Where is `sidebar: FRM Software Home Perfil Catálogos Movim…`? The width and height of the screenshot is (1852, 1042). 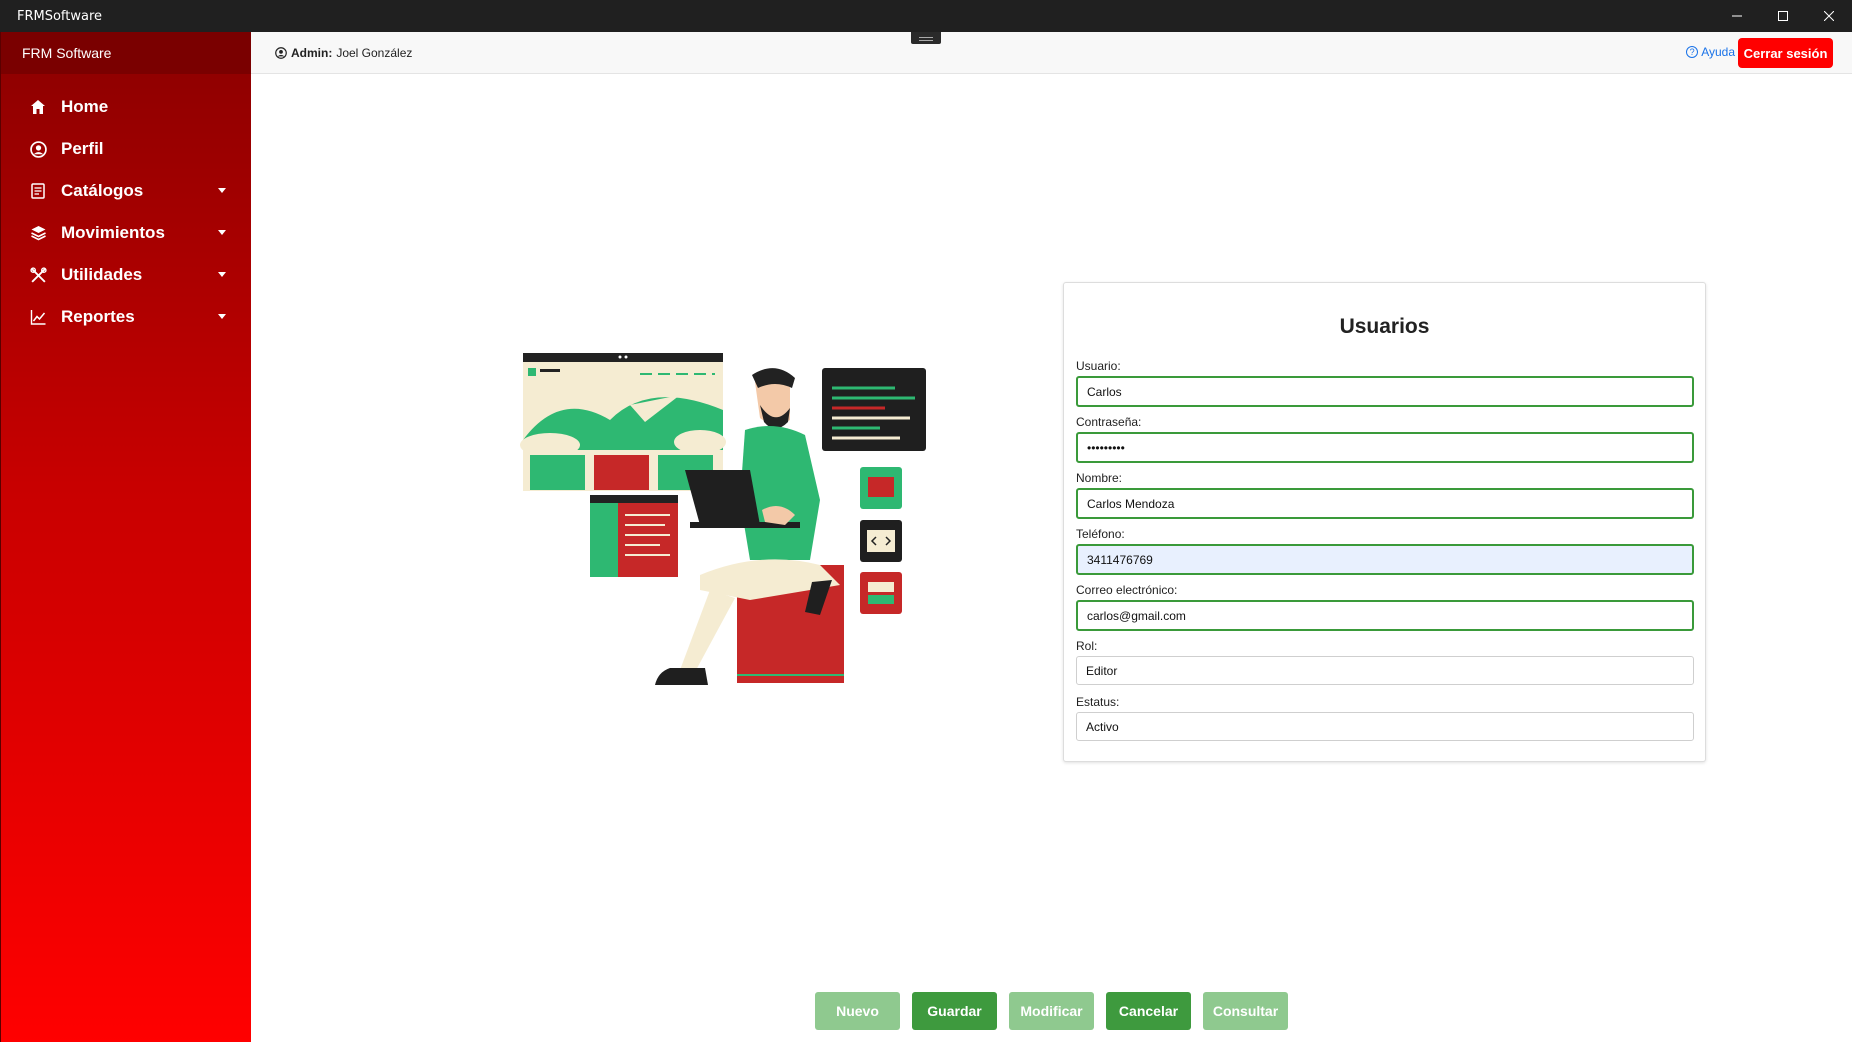 sidebar: FRM Software Home Perfil Catálogos Movim… is located at coordinates (125, 537).